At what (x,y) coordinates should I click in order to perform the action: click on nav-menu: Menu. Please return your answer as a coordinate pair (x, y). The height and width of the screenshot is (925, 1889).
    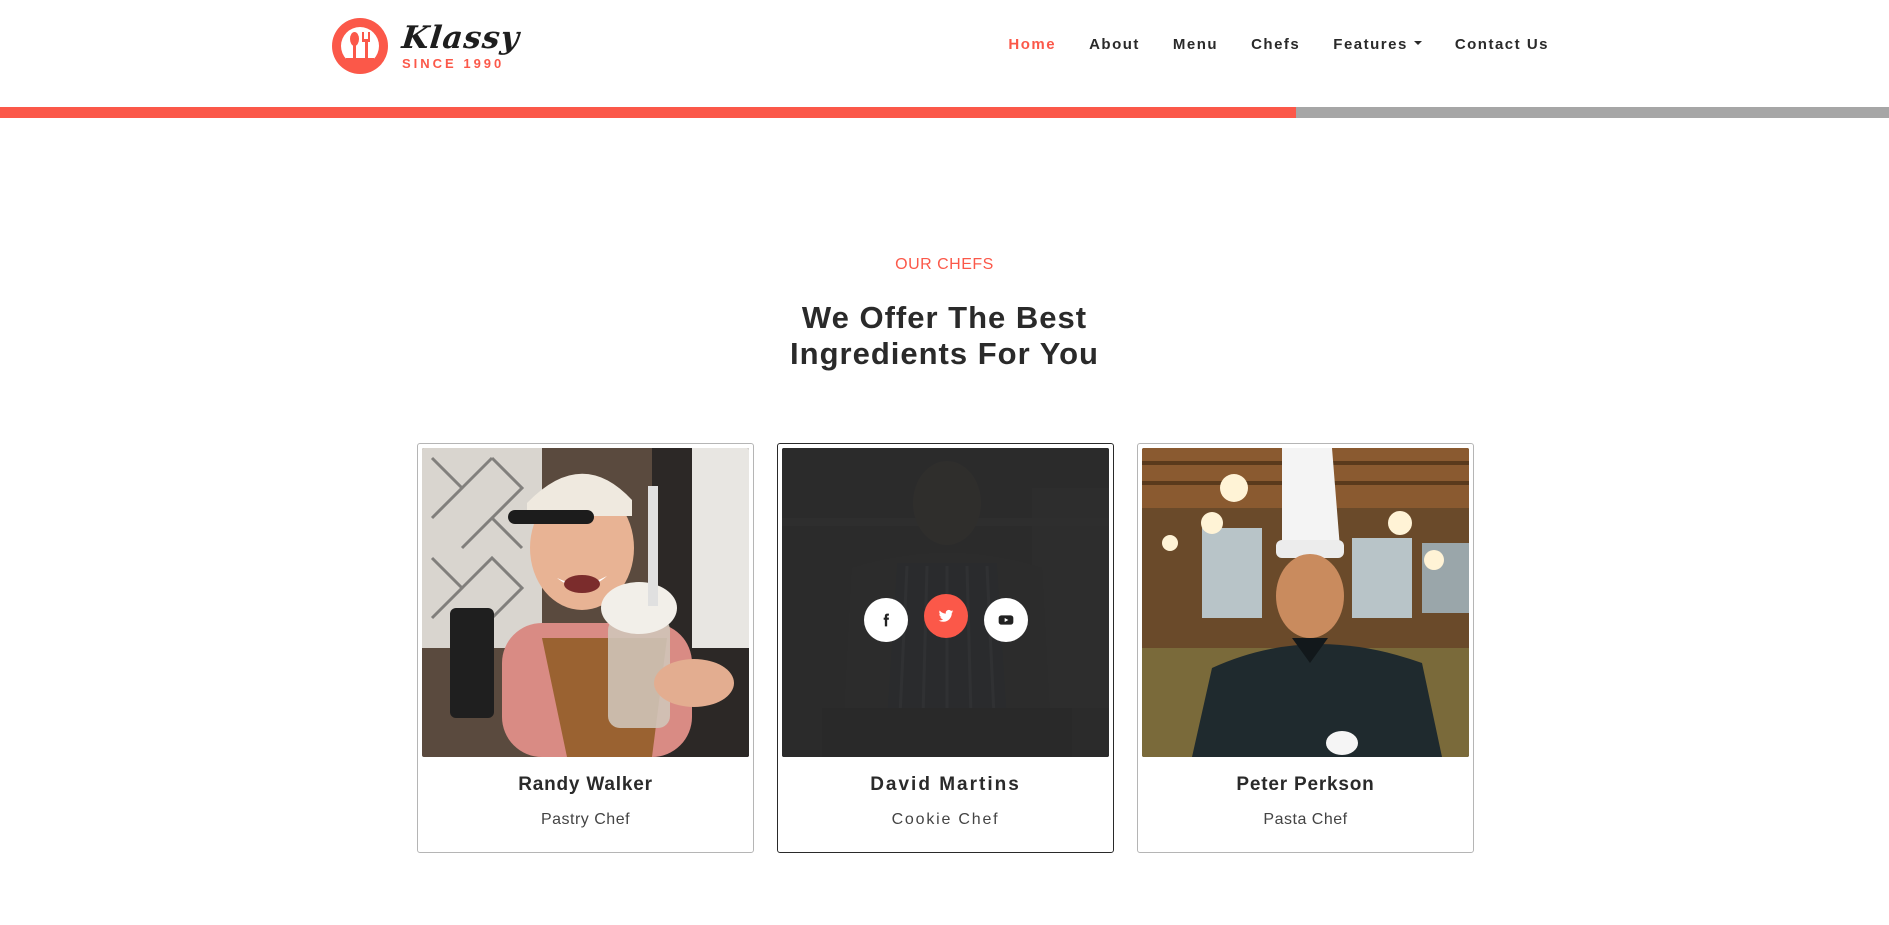
    Looking at the image, I should click on (1195, 44).